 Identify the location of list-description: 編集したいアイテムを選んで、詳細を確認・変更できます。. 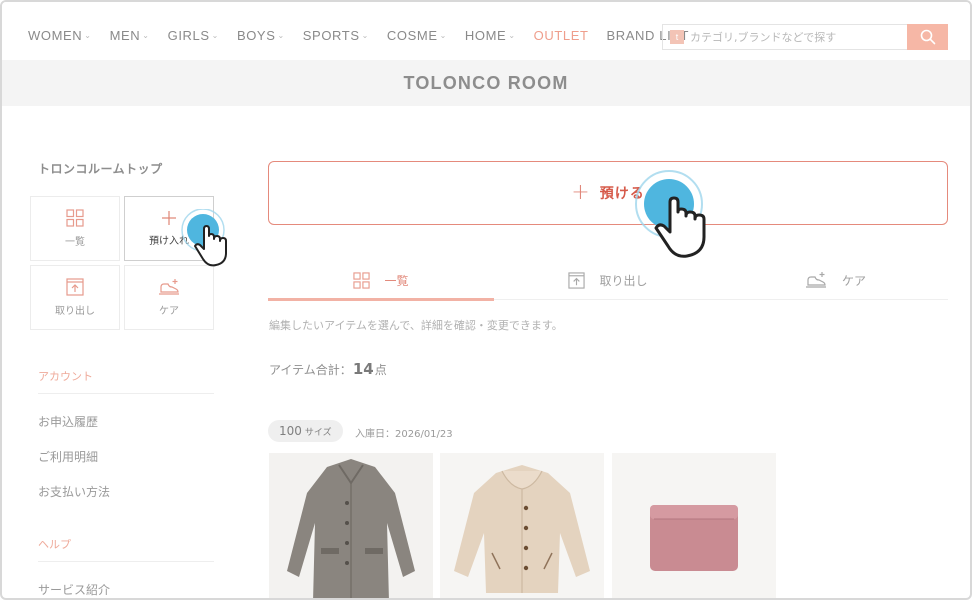
(416, 325).